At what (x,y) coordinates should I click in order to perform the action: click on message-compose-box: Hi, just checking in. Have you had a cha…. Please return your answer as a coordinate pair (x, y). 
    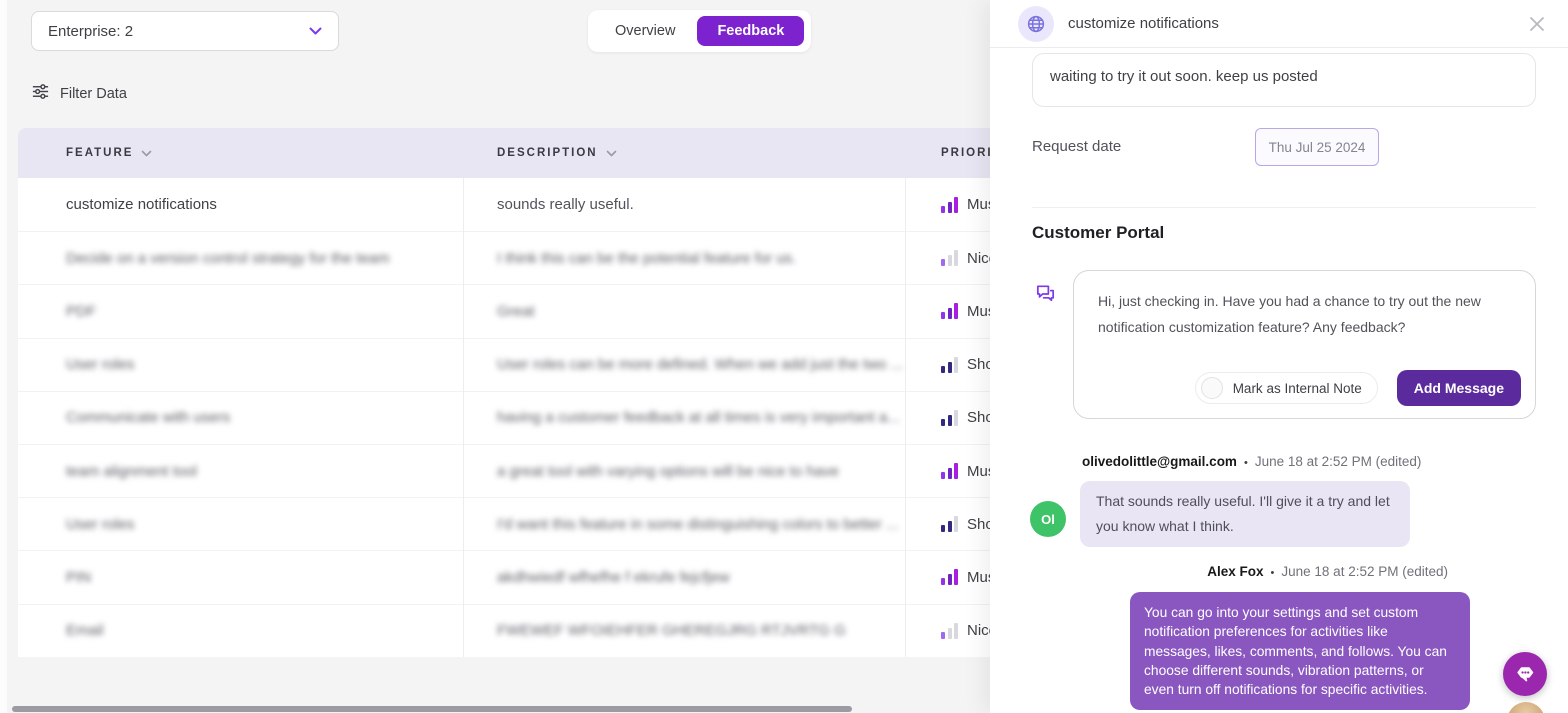
    Looking at the image, I should click on (1304, 344).